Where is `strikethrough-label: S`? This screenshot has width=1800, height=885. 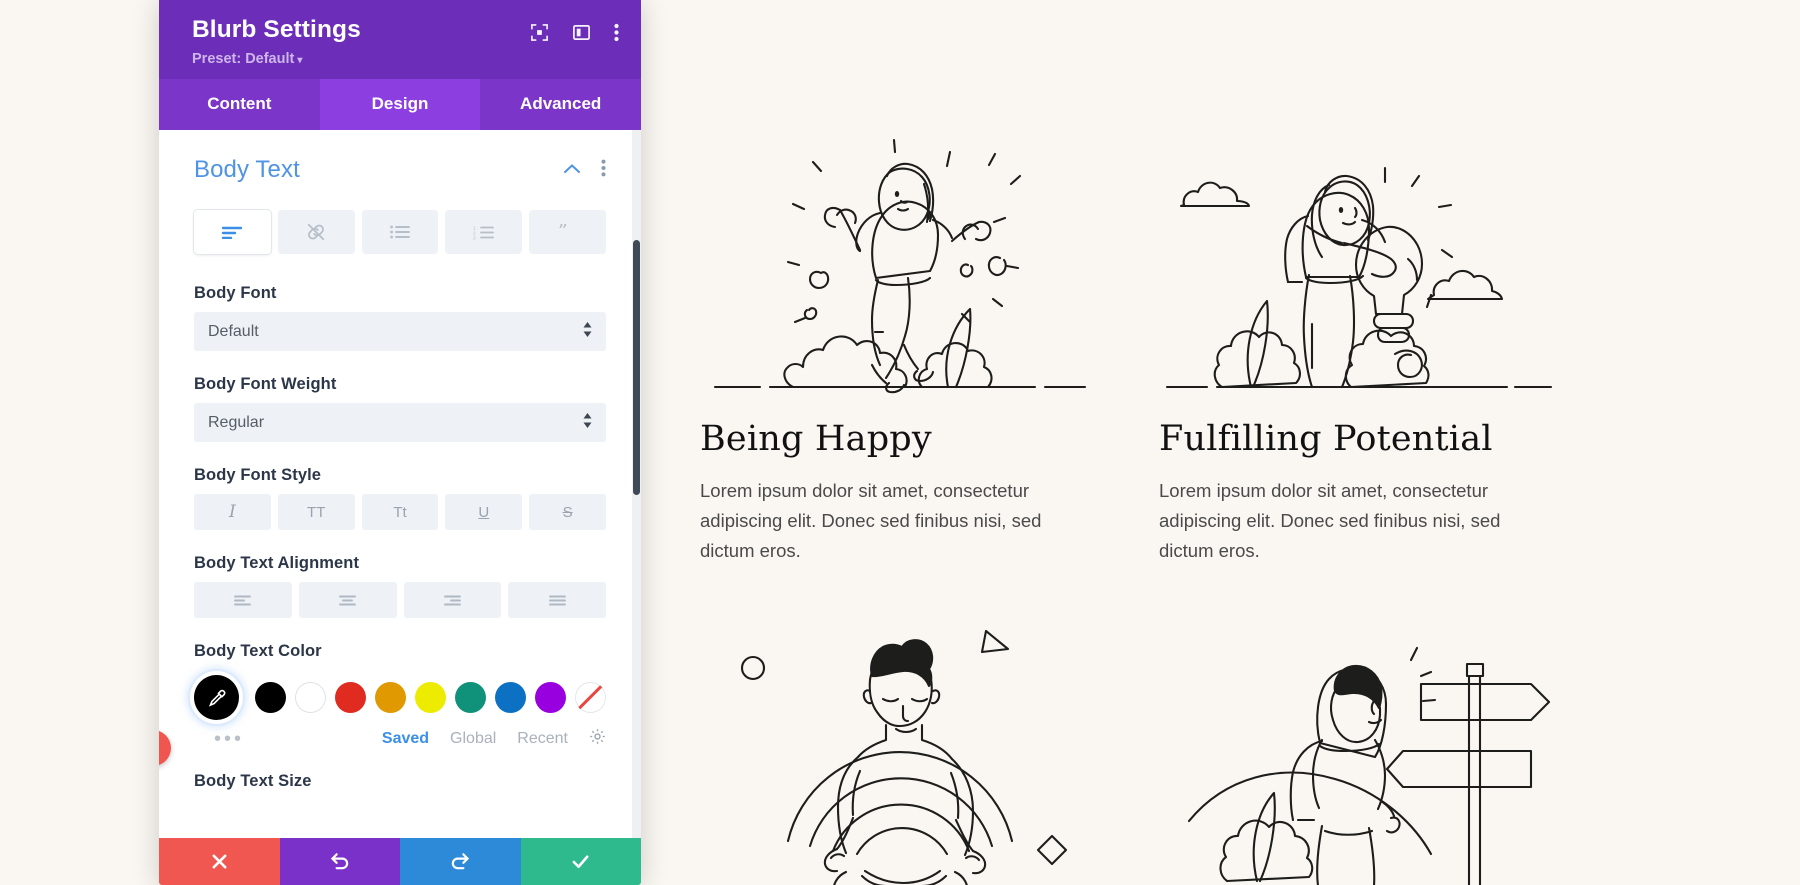
strikethrough-label: S is located at coordinates (567, 512).